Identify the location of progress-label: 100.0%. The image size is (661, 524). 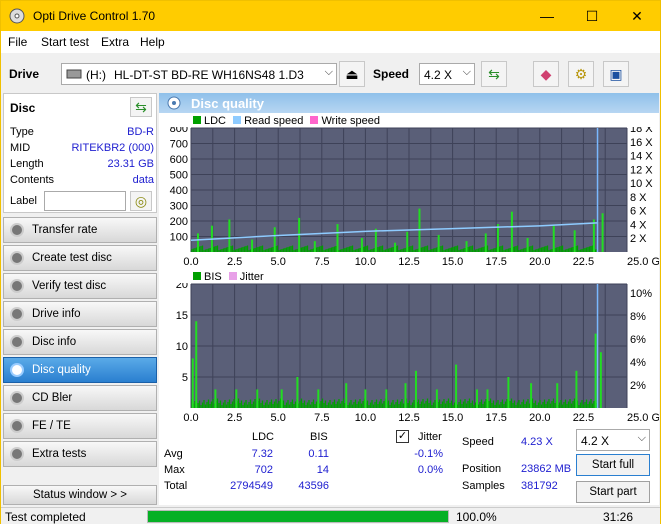
(476, 517).